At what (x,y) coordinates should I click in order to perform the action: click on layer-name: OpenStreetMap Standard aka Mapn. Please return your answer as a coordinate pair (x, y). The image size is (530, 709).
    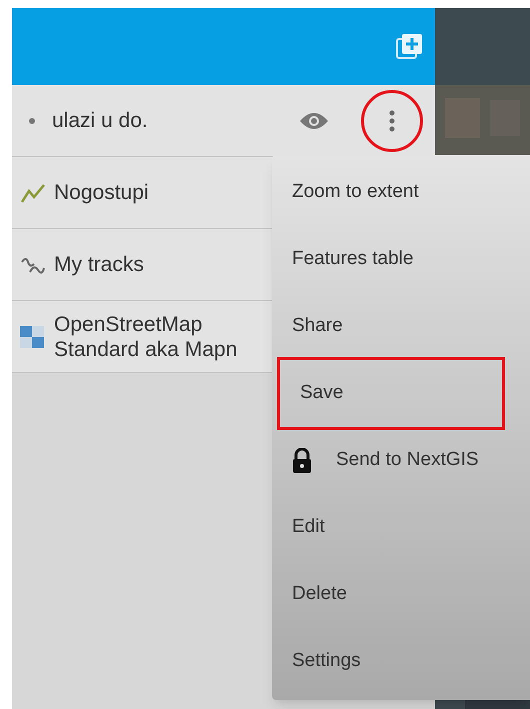
    Looking at the image, I should click on (146, 337).